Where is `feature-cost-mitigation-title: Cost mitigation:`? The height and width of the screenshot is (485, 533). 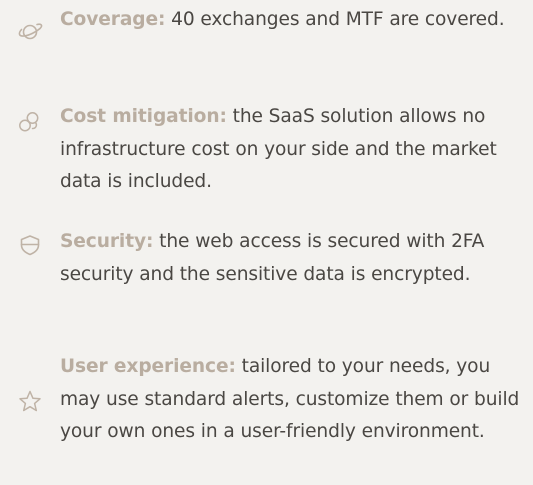 feature-cost-mitigation-title: Cost mitigation: is located at coordinates (143, 116).